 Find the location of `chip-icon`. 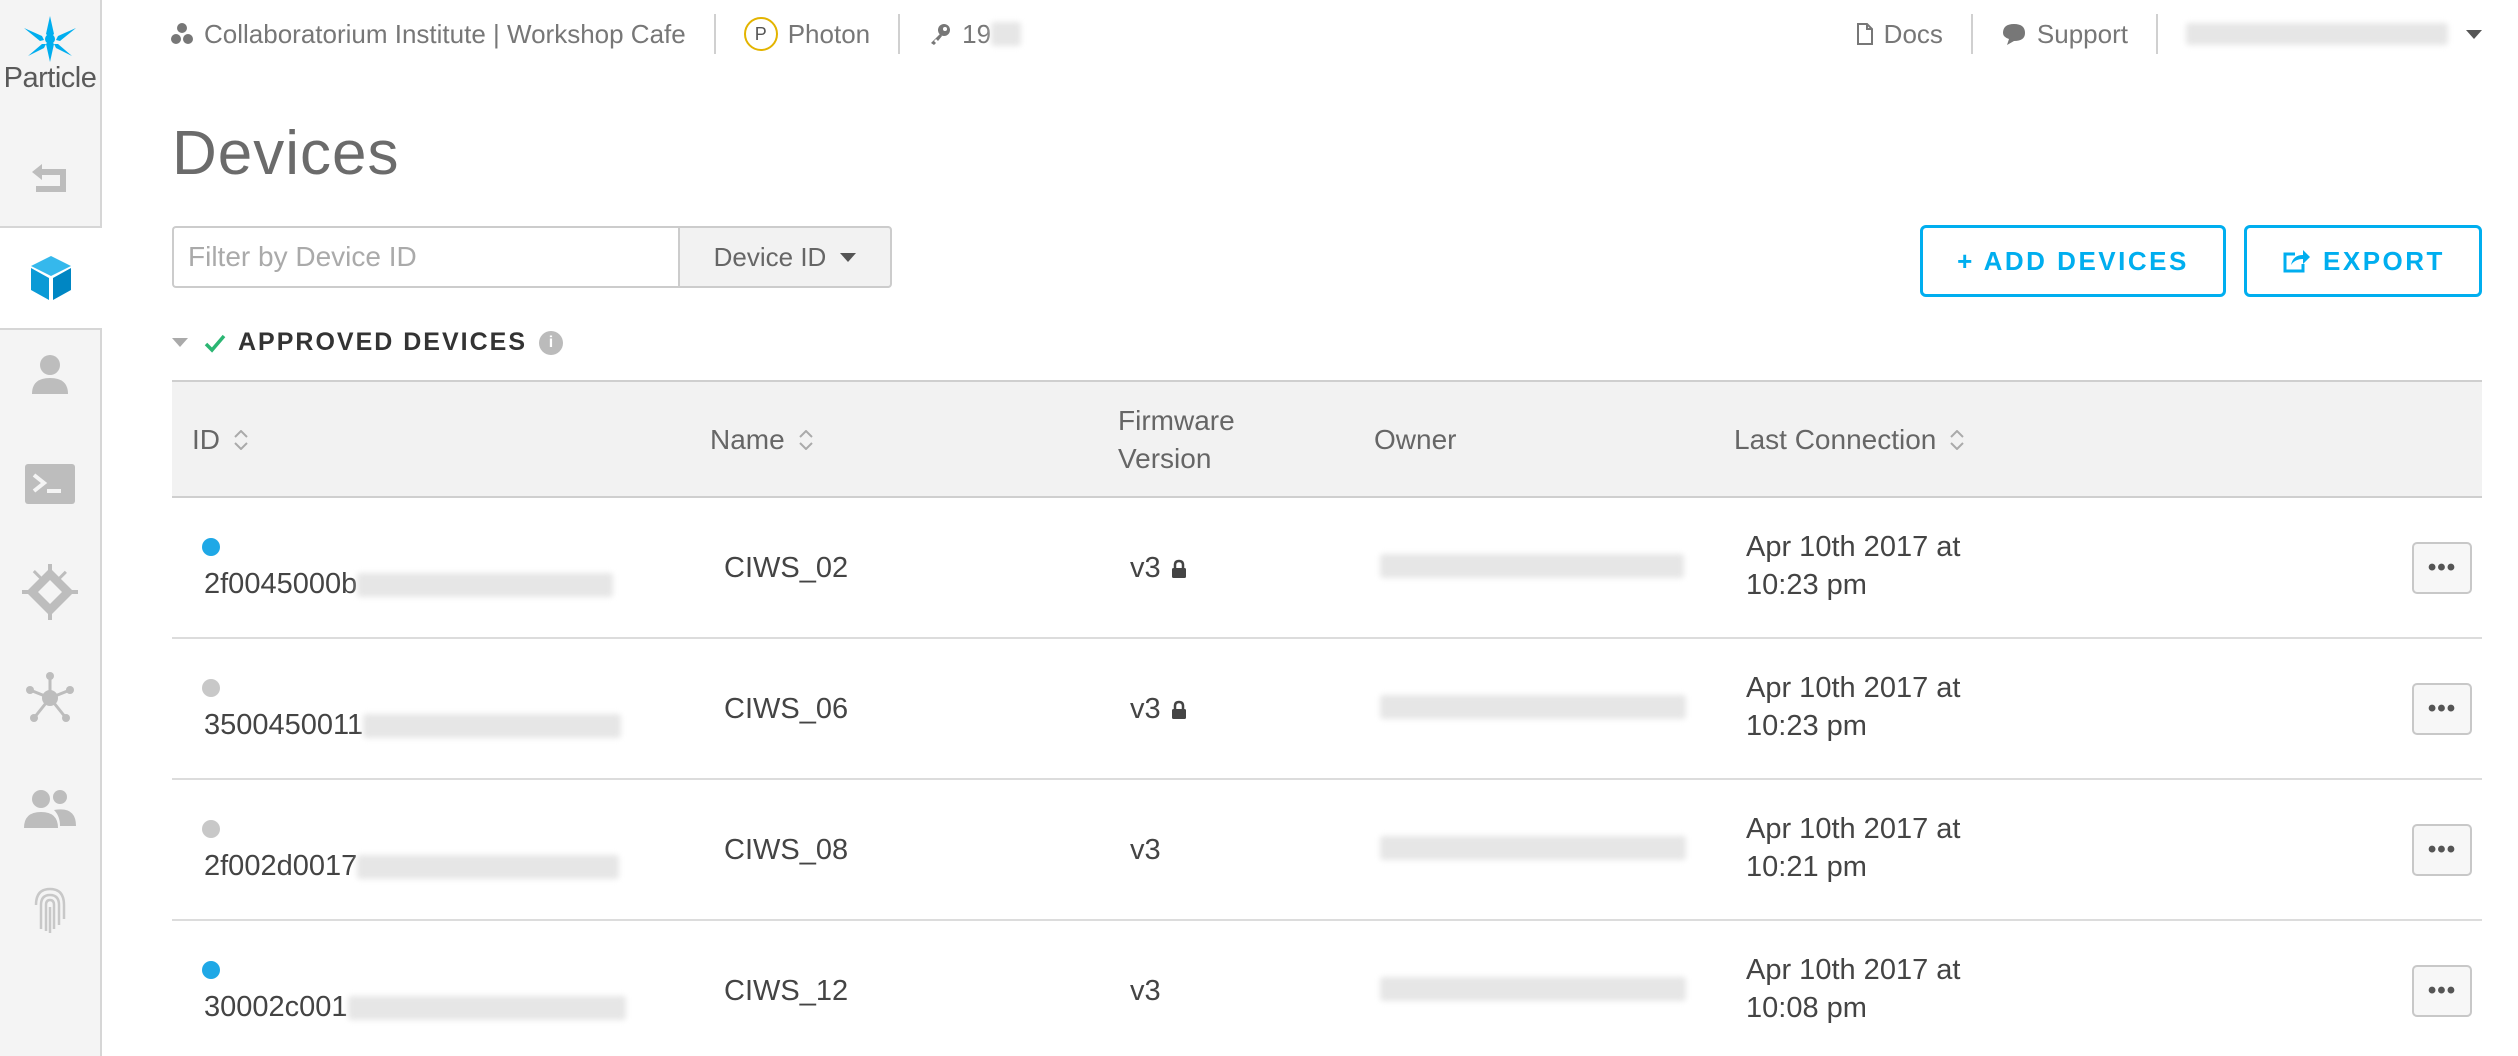

chip-icon is located at coordinates (50, 592).